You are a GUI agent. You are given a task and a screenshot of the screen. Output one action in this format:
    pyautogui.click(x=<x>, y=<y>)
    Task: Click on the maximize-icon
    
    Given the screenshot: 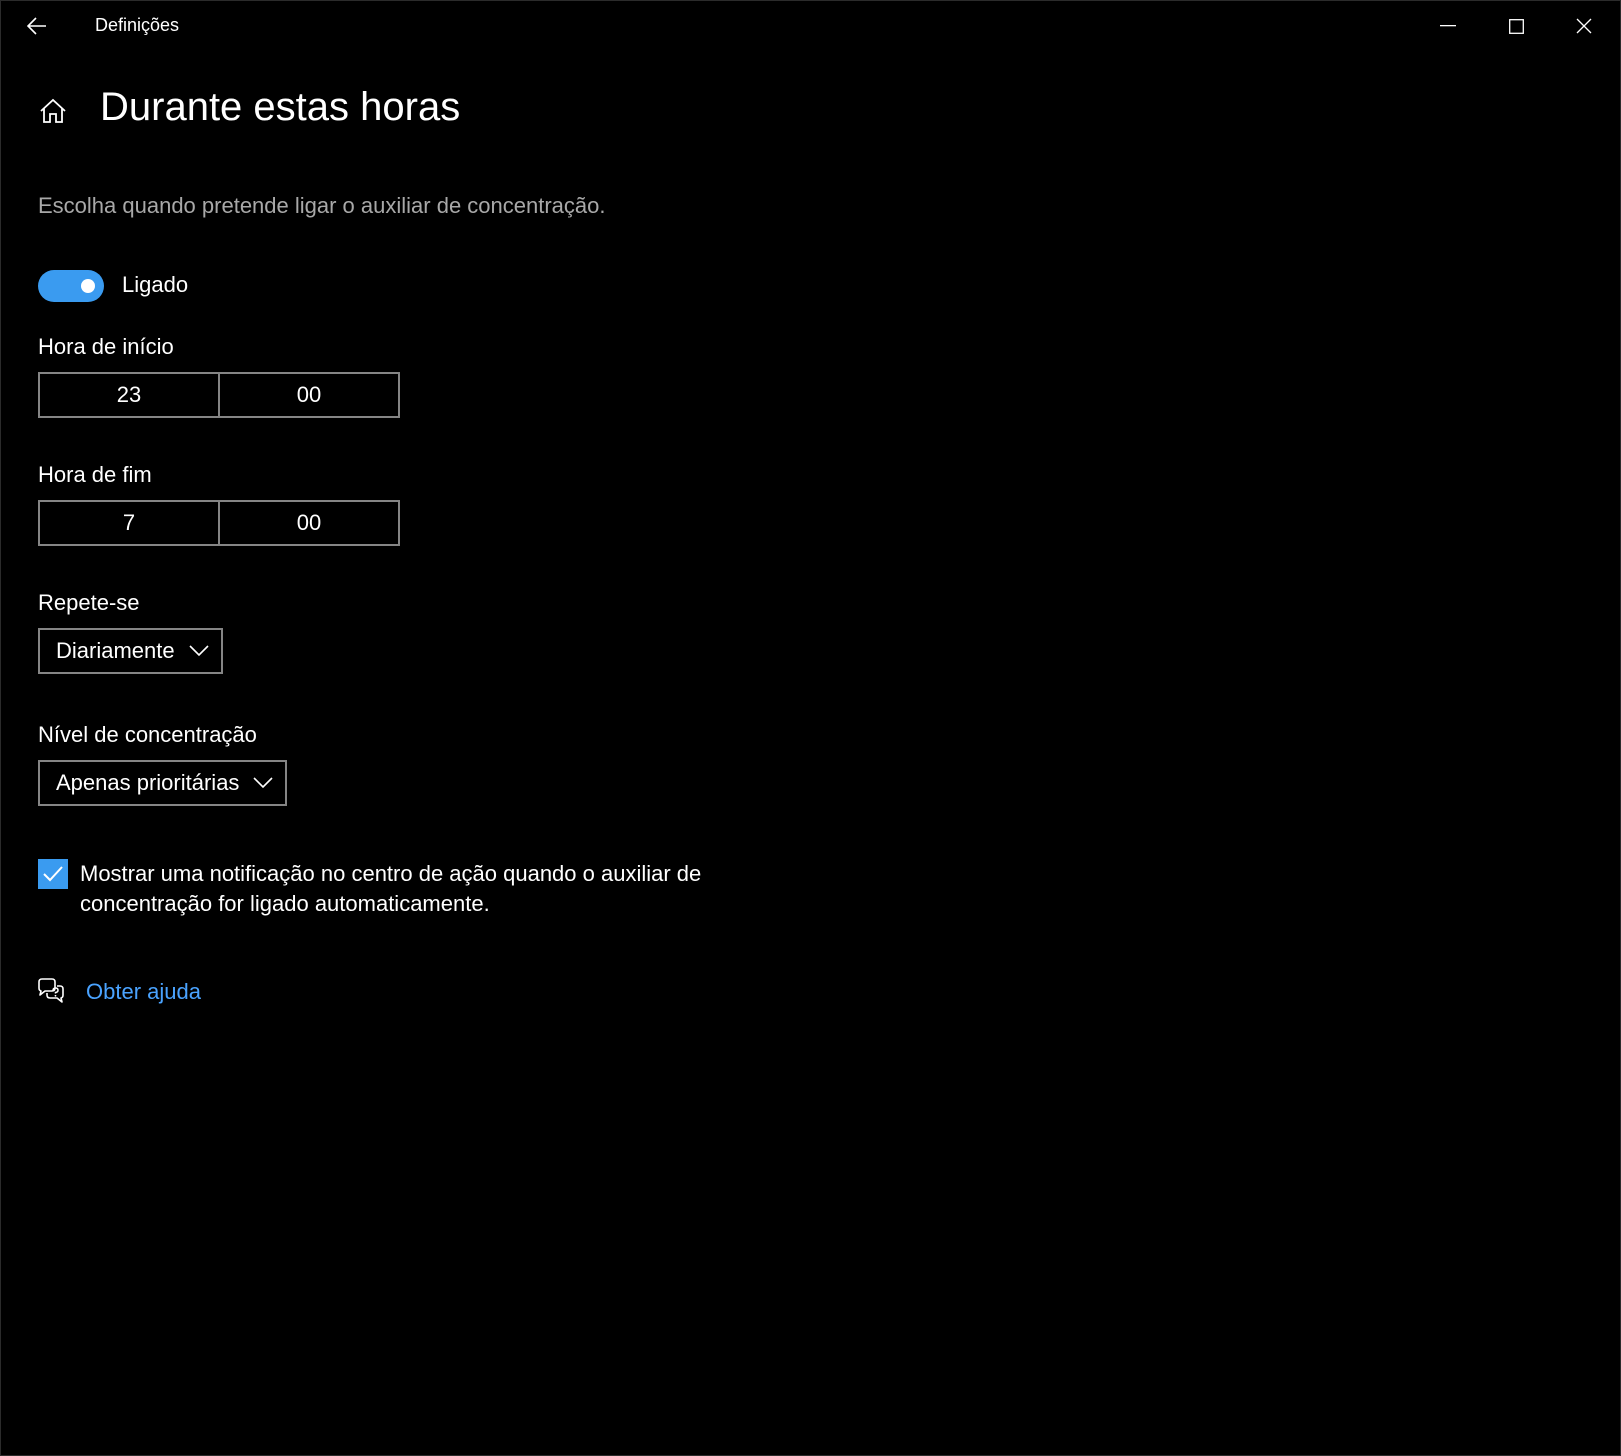 What is the action you would take?
    pyautogui.click(x=1516, y=26)
    